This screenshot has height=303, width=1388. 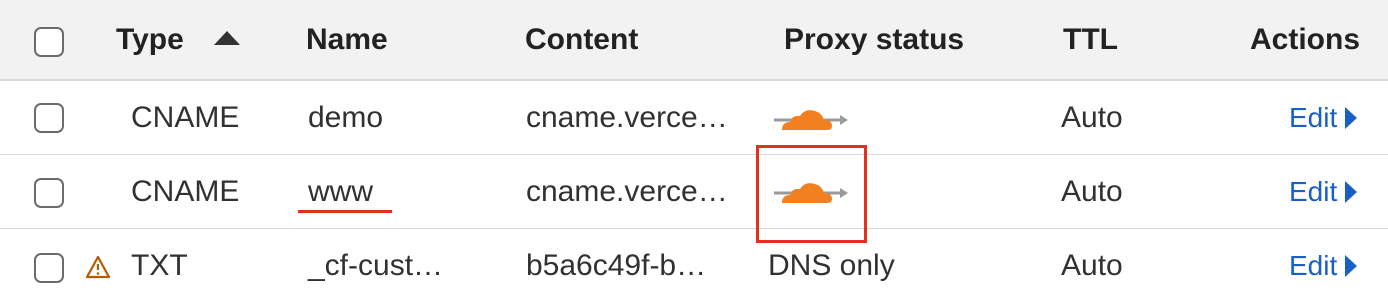 I want to click on column-header-name-label: Name, so click(x=347, y=39).